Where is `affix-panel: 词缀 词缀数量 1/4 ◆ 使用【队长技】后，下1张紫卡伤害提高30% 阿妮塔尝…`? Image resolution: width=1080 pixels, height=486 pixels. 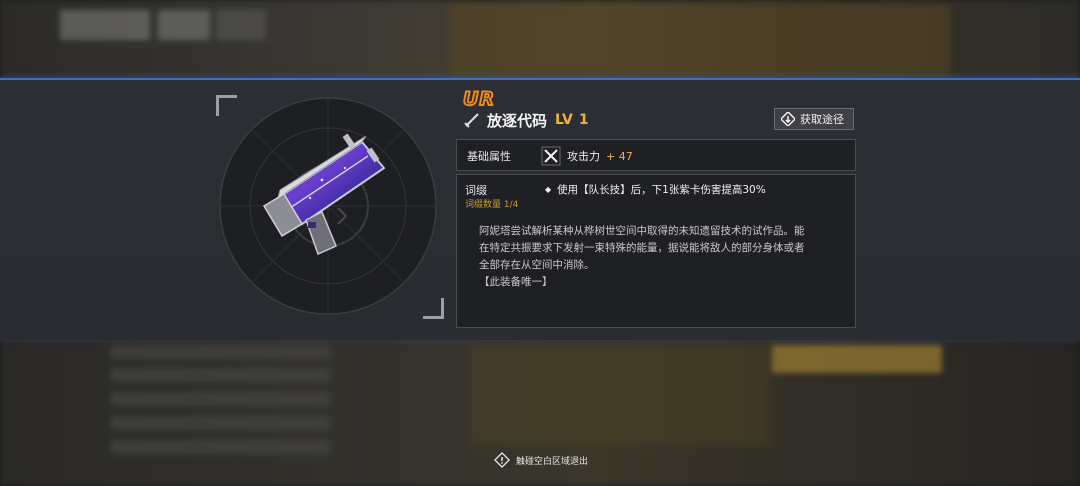 affix-panel: 词缀 词缀数量 1/4 ◆ 使用【队长技】后，下1张紫卡伤害提高30% 阿妮塔尝… is located at coordinates (656, 251).